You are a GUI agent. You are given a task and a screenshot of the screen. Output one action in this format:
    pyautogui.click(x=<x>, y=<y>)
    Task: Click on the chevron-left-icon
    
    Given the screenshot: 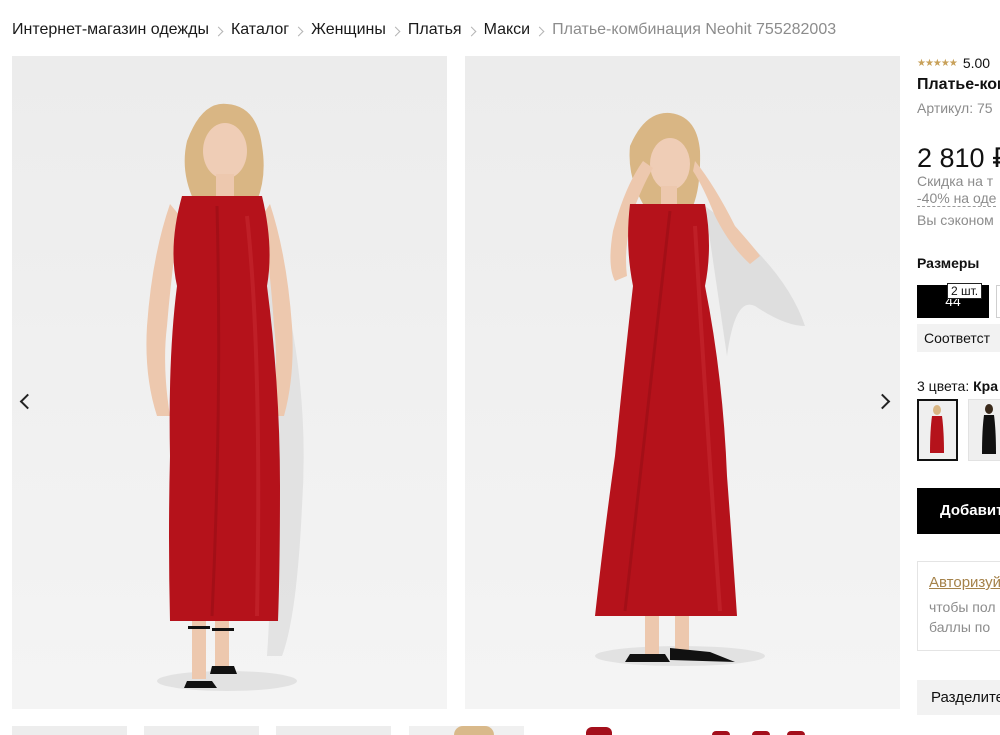 What is the action you would take?
    pyautogui.click(x=27, y=401)
    